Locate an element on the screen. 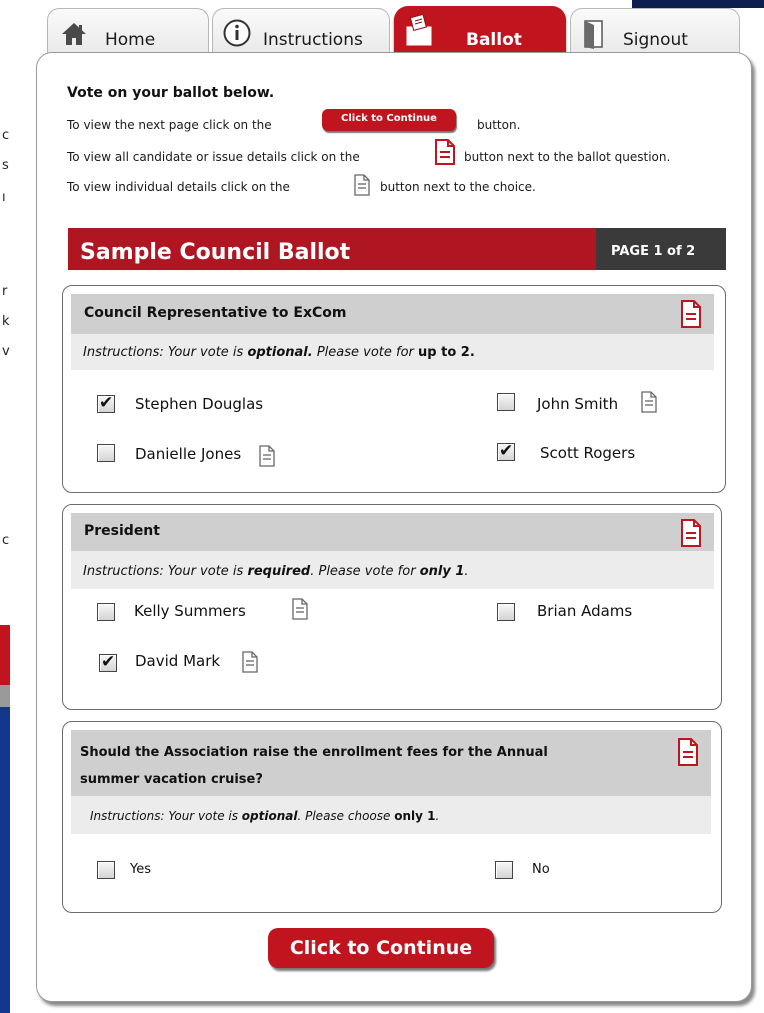 Image resolution: width=764 pixels, height=1013 pixels. contest-question-line-2: summer vacation cruise? is located at coordinates (171, 779).